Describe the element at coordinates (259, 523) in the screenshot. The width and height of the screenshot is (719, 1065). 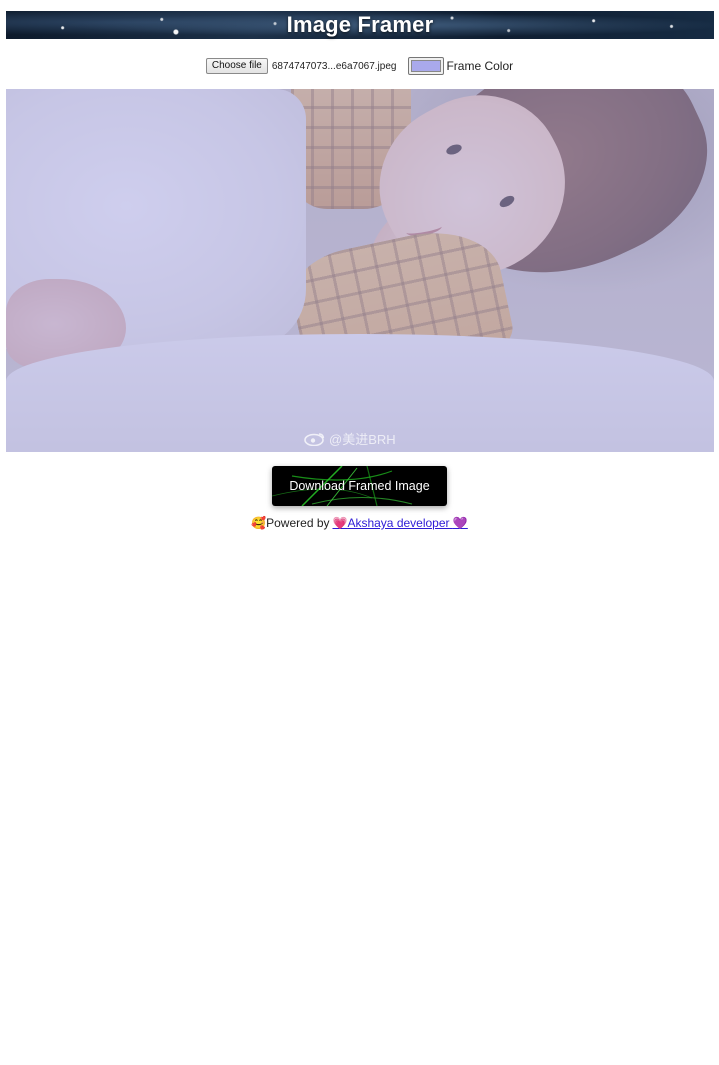
I see `smiling-hearts-emoji-icon: 🥰` at that location.